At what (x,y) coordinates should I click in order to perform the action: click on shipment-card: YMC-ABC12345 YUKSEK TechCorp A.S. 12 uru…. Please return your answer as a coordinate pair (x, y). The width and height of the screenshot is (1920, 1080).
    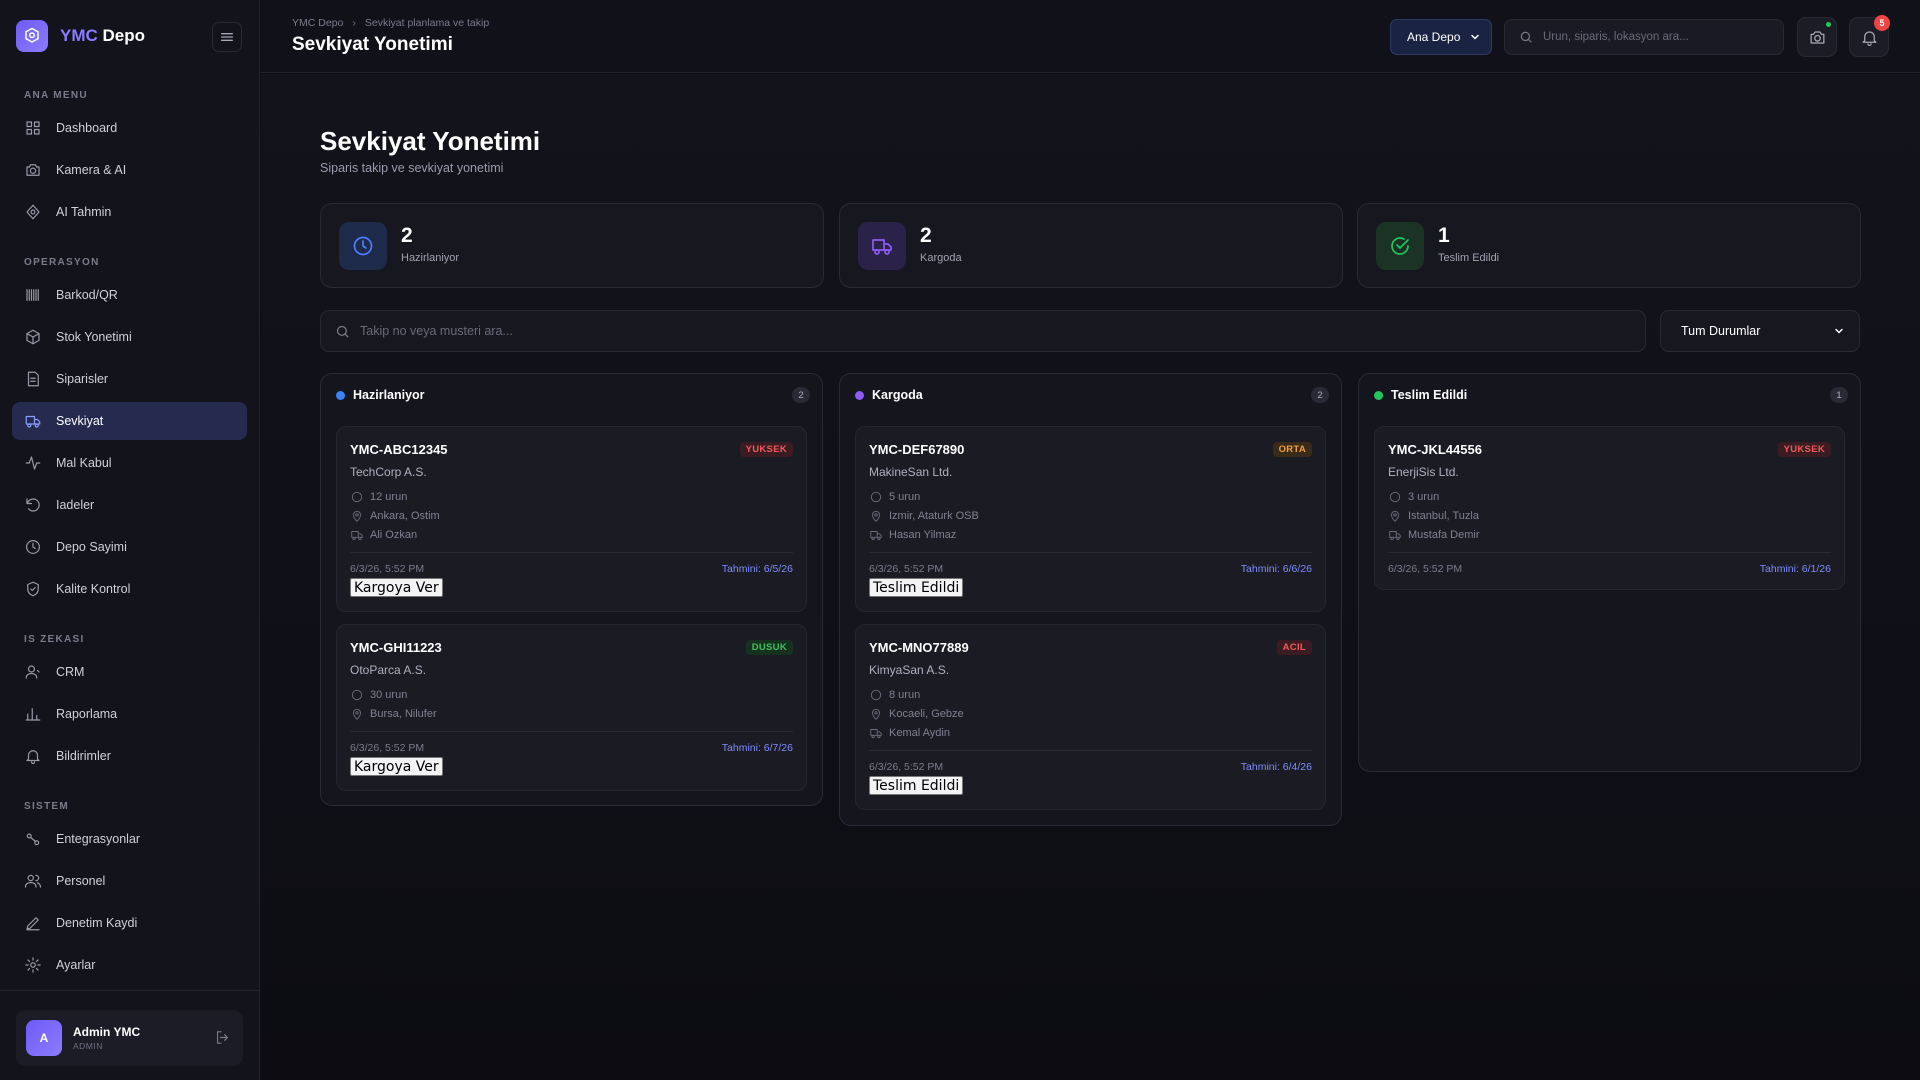
    Looking at the image, I should click on (571, 519).